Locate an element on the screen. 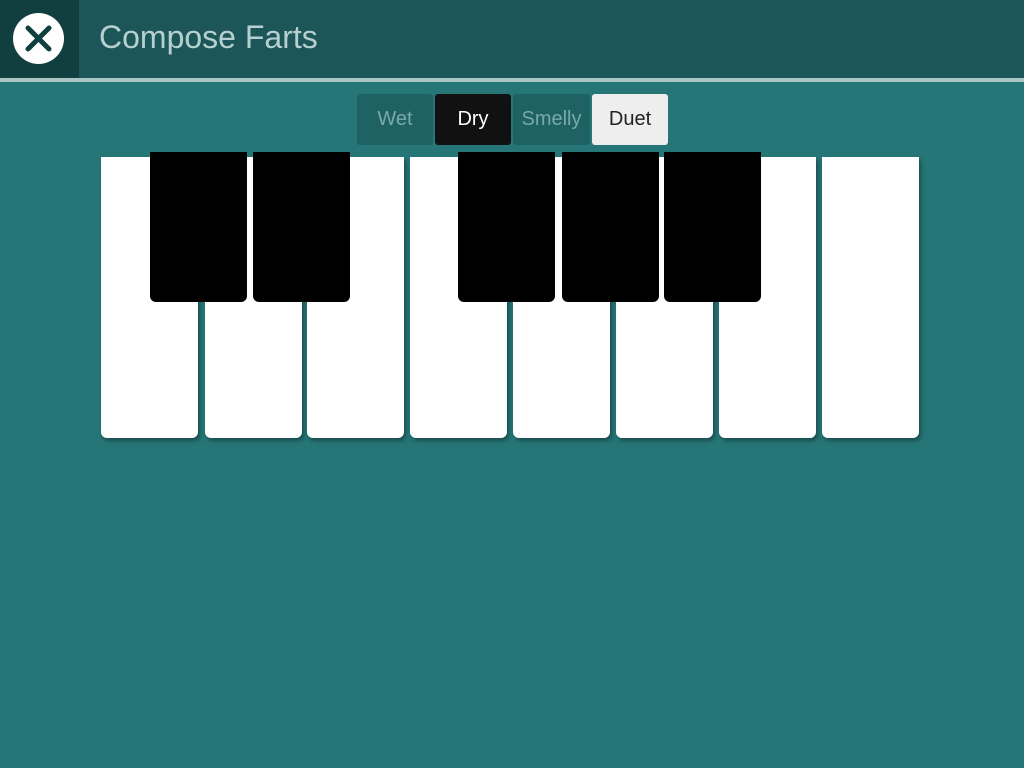  tab-duet: Duet is located at coordinates (630, 119).